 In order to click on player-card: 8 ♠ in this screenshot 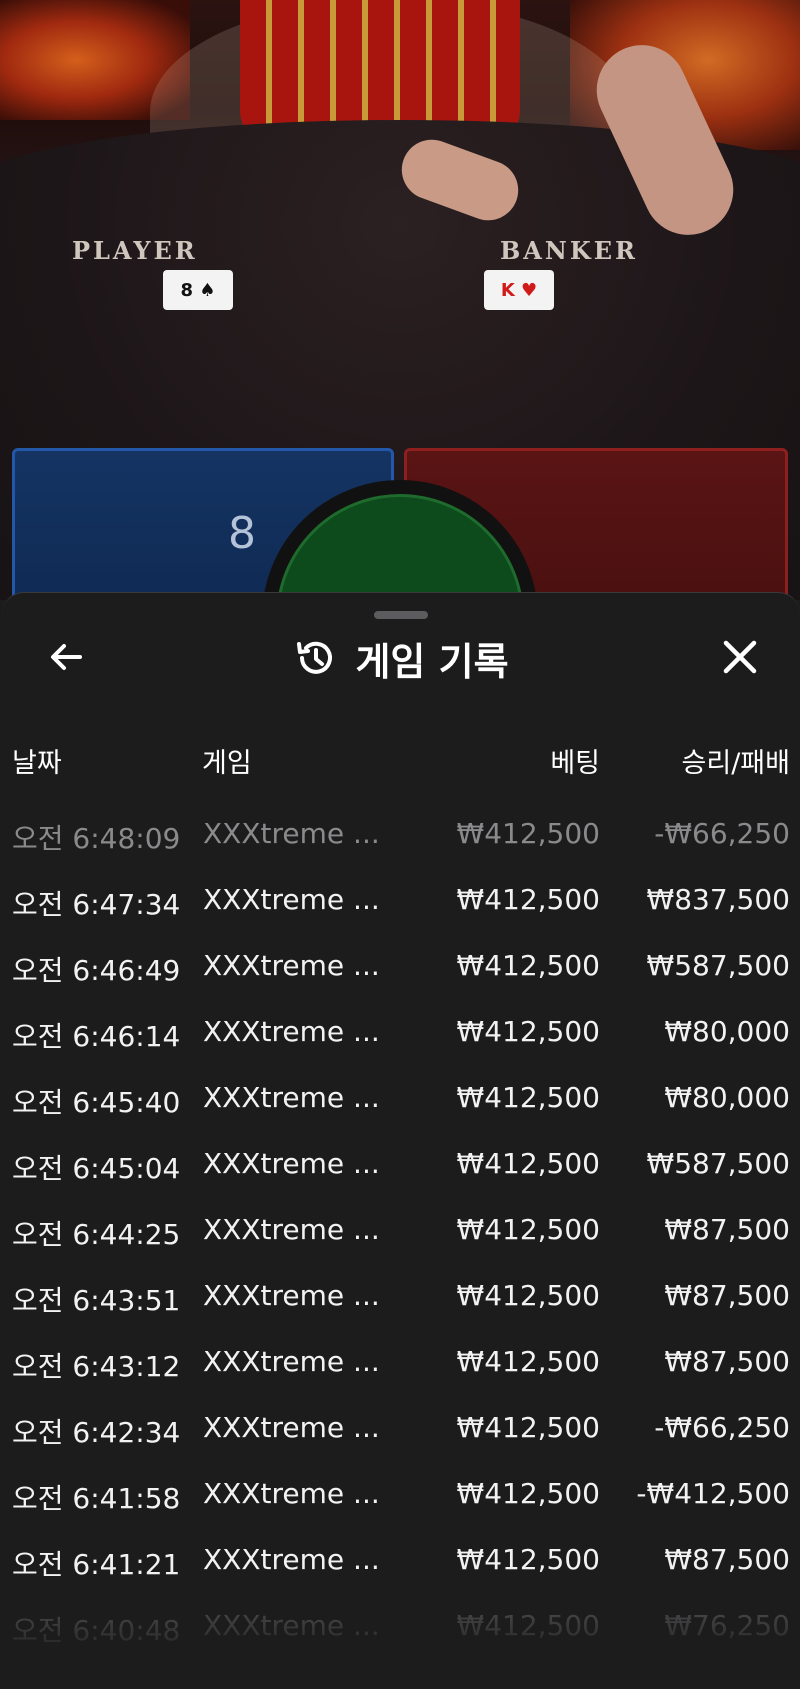, I will do `click(198, 290)`.